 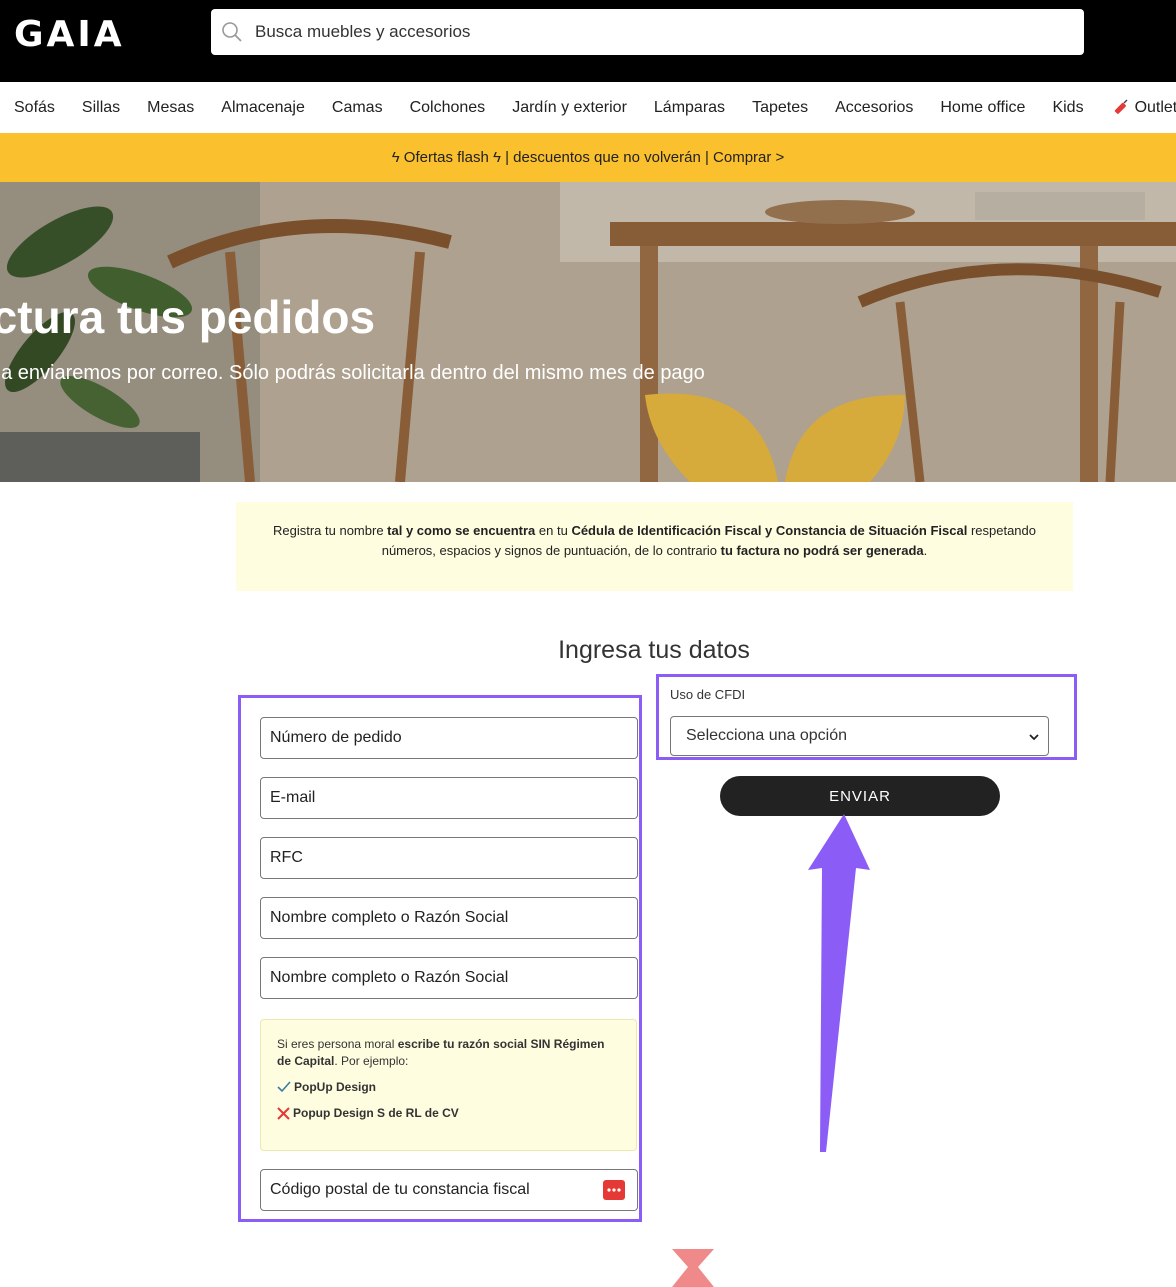 I want to click on nav-item-outlet: Outlet ha, so click(x=1143, y=108).